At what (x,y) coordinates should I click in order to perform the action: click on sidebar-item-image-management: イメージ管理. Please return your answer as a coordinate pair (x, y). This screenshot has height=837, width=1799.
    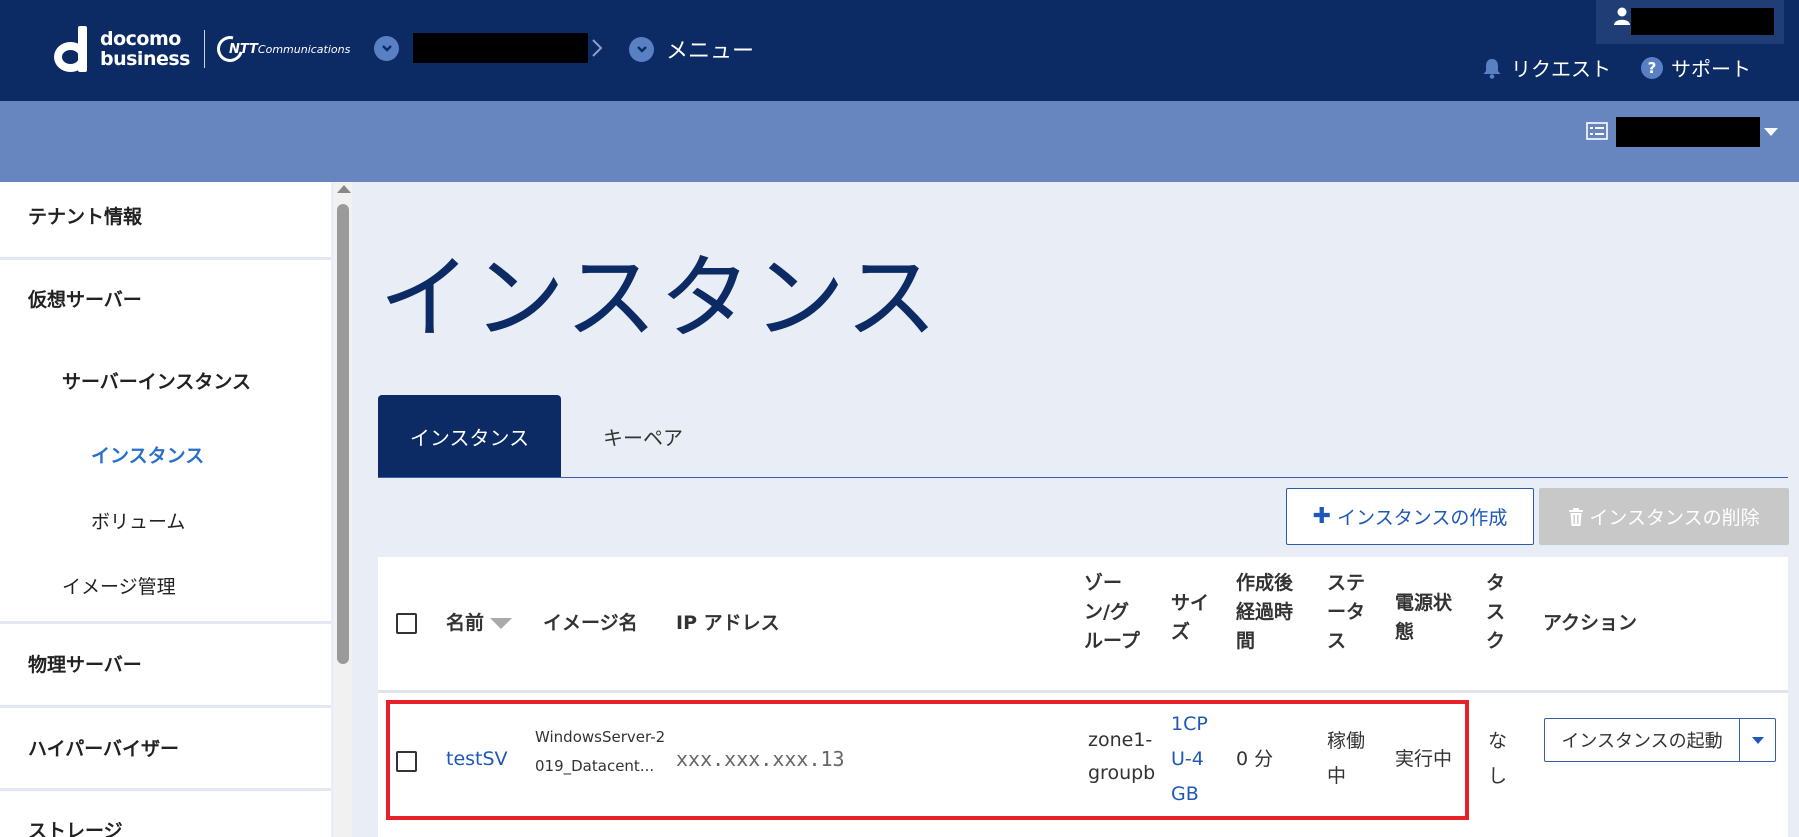
    Looking at the image, I should click on (165, 585).